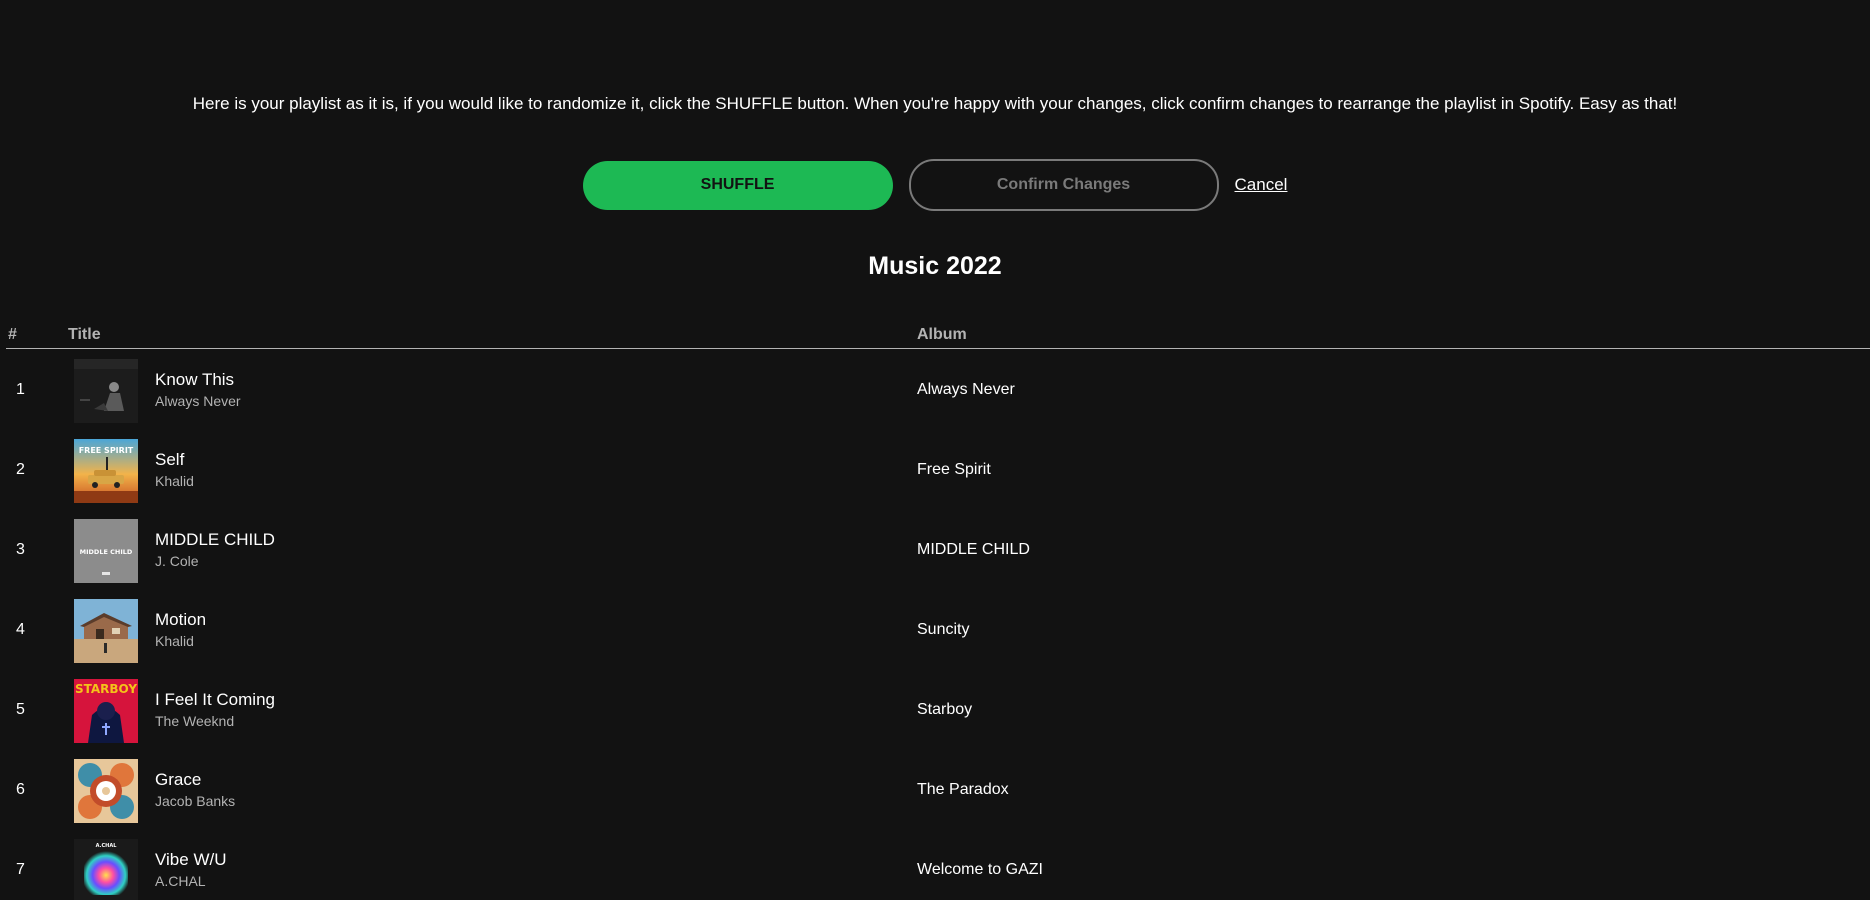 The width and height of the screenshot is (1870, 900). What do you see at coordinates (20, 549) in the screenshot?
I see `track-number: 3` at bounding box center [20, 549].